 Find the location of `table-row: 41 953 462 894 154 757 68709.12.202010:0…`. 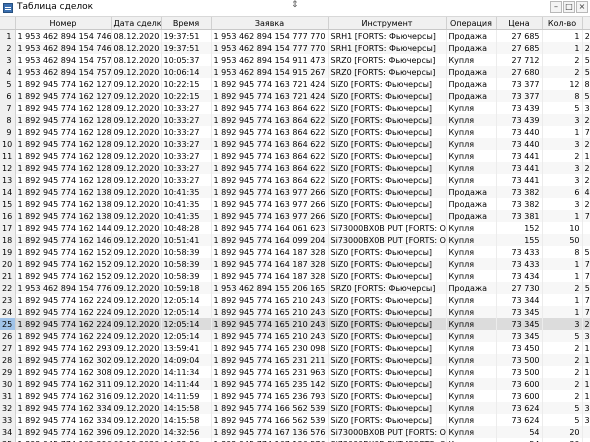

table-row: 41 953 462 894 154 757 68709.12.202010:0… is located at coordinates (295, 72).